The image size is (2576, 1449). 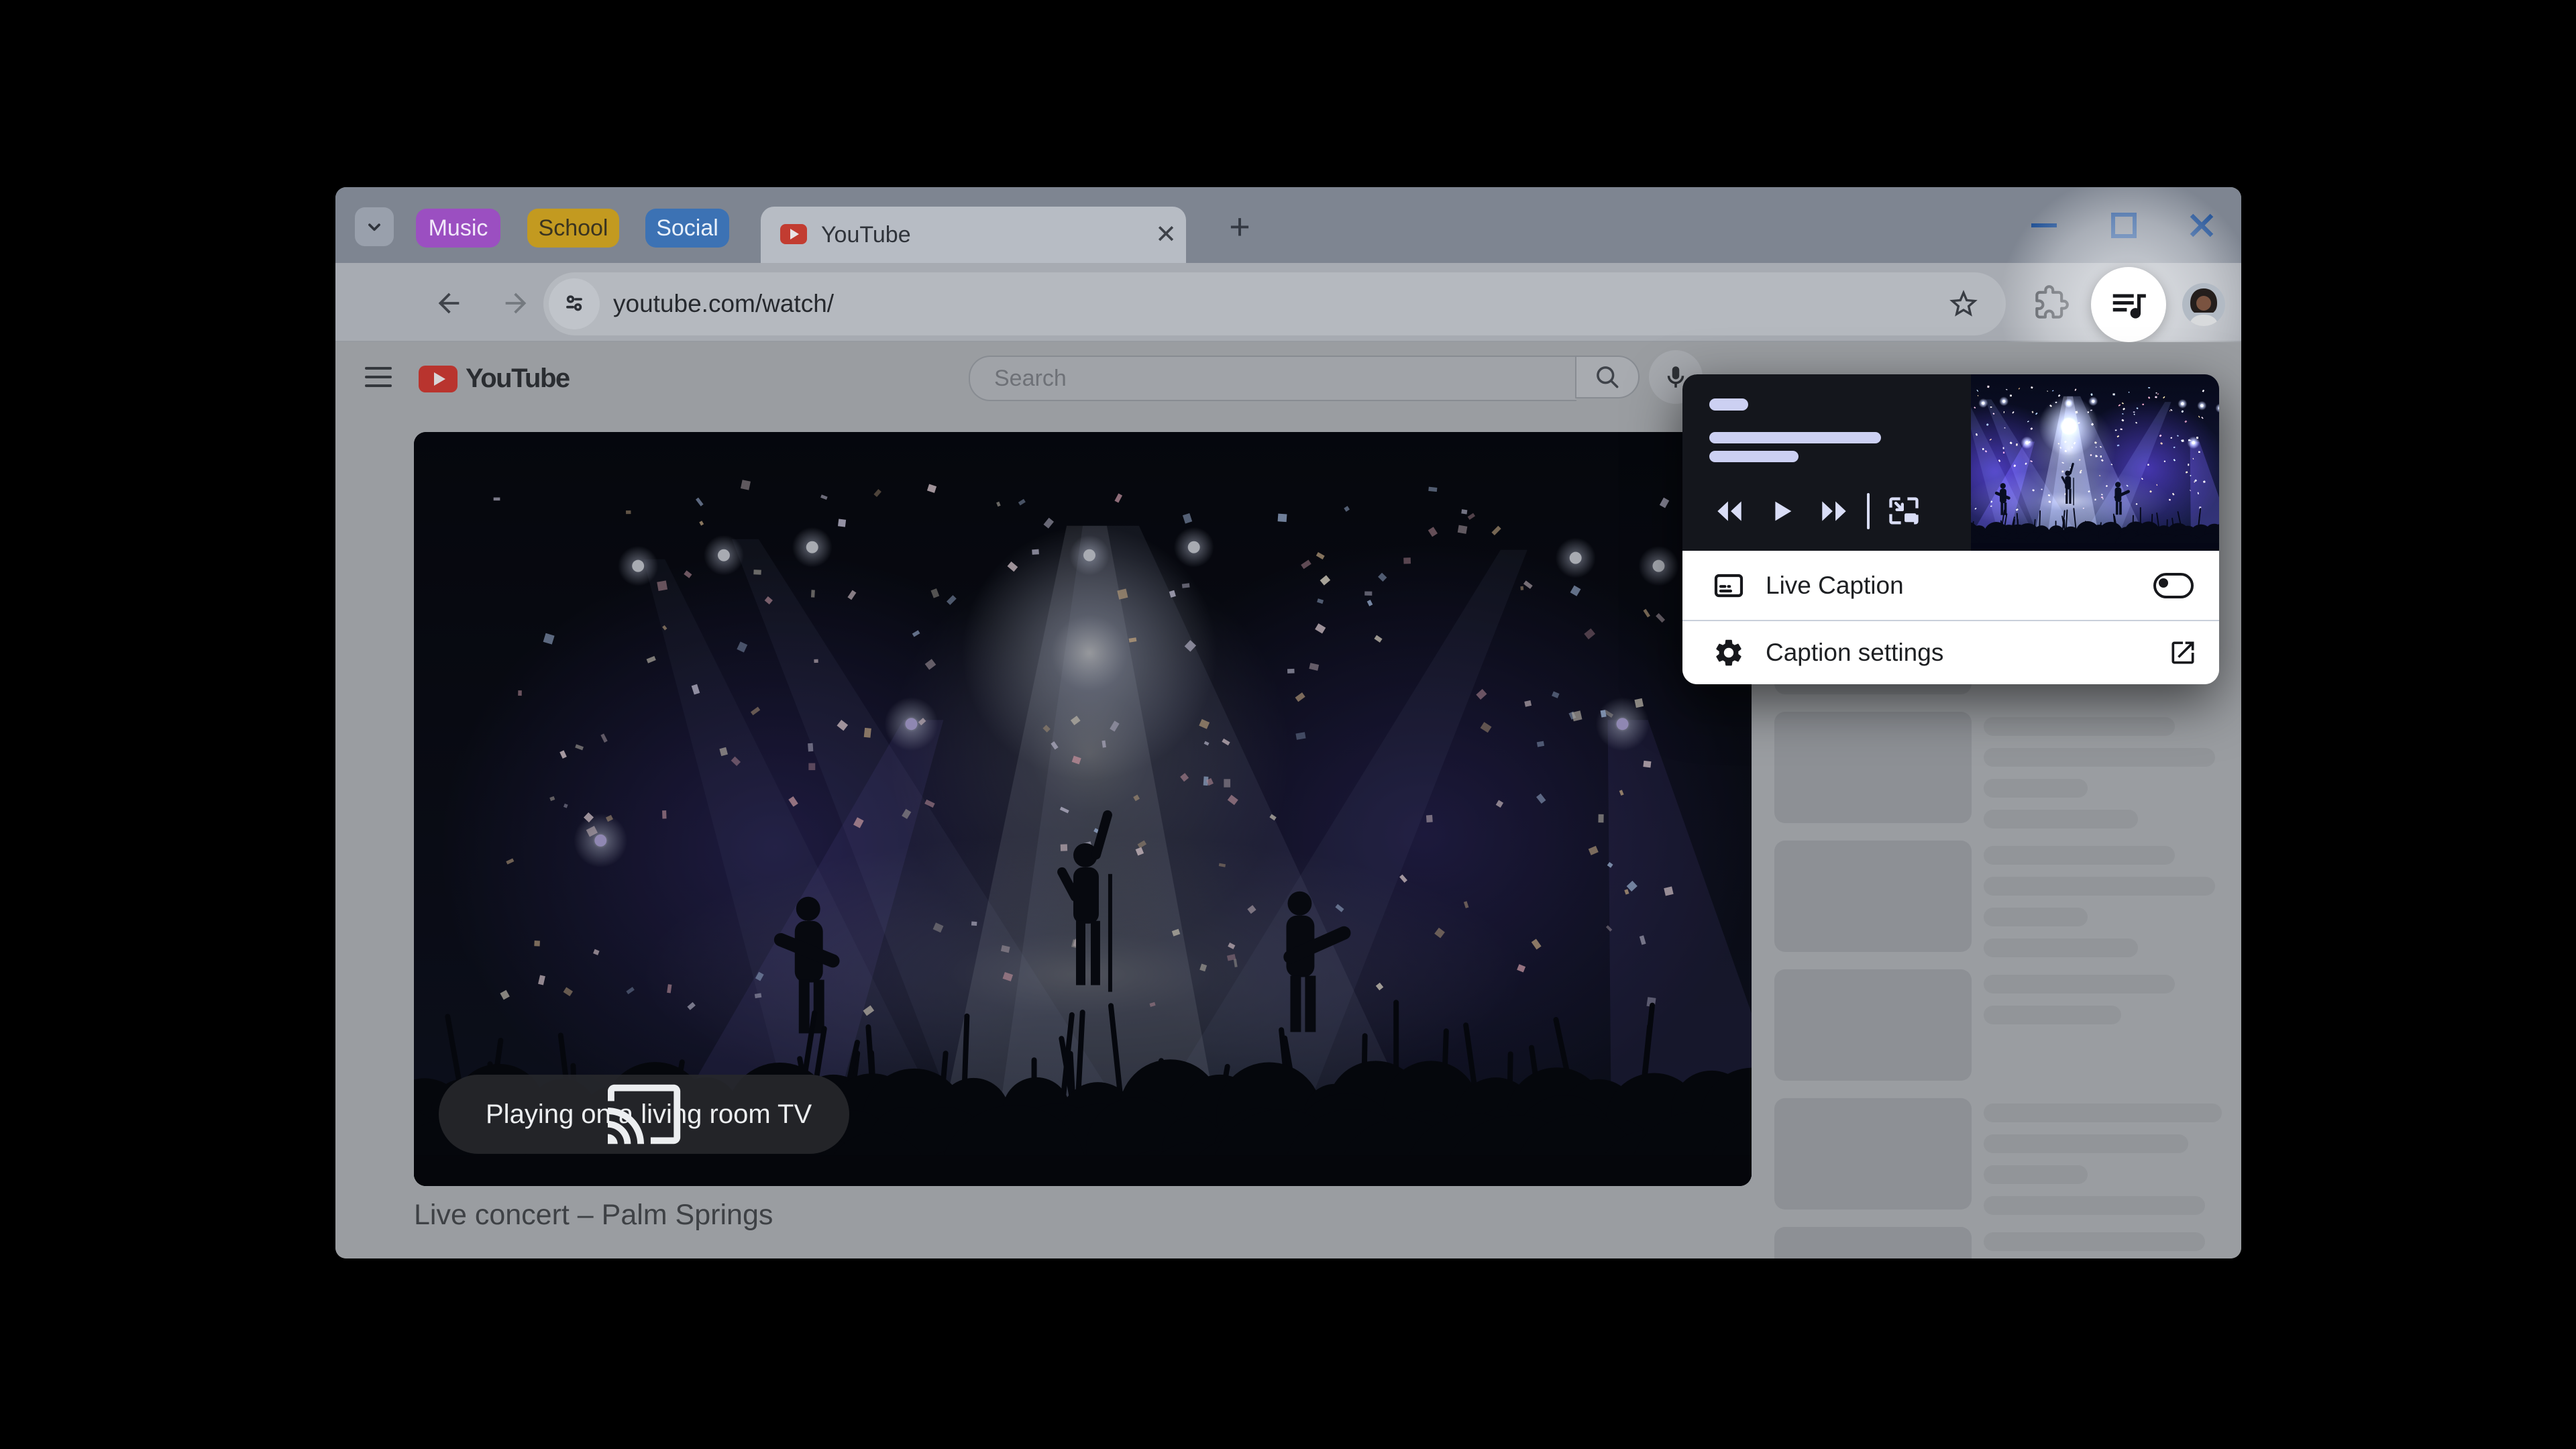 I want to click on profile-avatar, so click(x=2203, y=304).